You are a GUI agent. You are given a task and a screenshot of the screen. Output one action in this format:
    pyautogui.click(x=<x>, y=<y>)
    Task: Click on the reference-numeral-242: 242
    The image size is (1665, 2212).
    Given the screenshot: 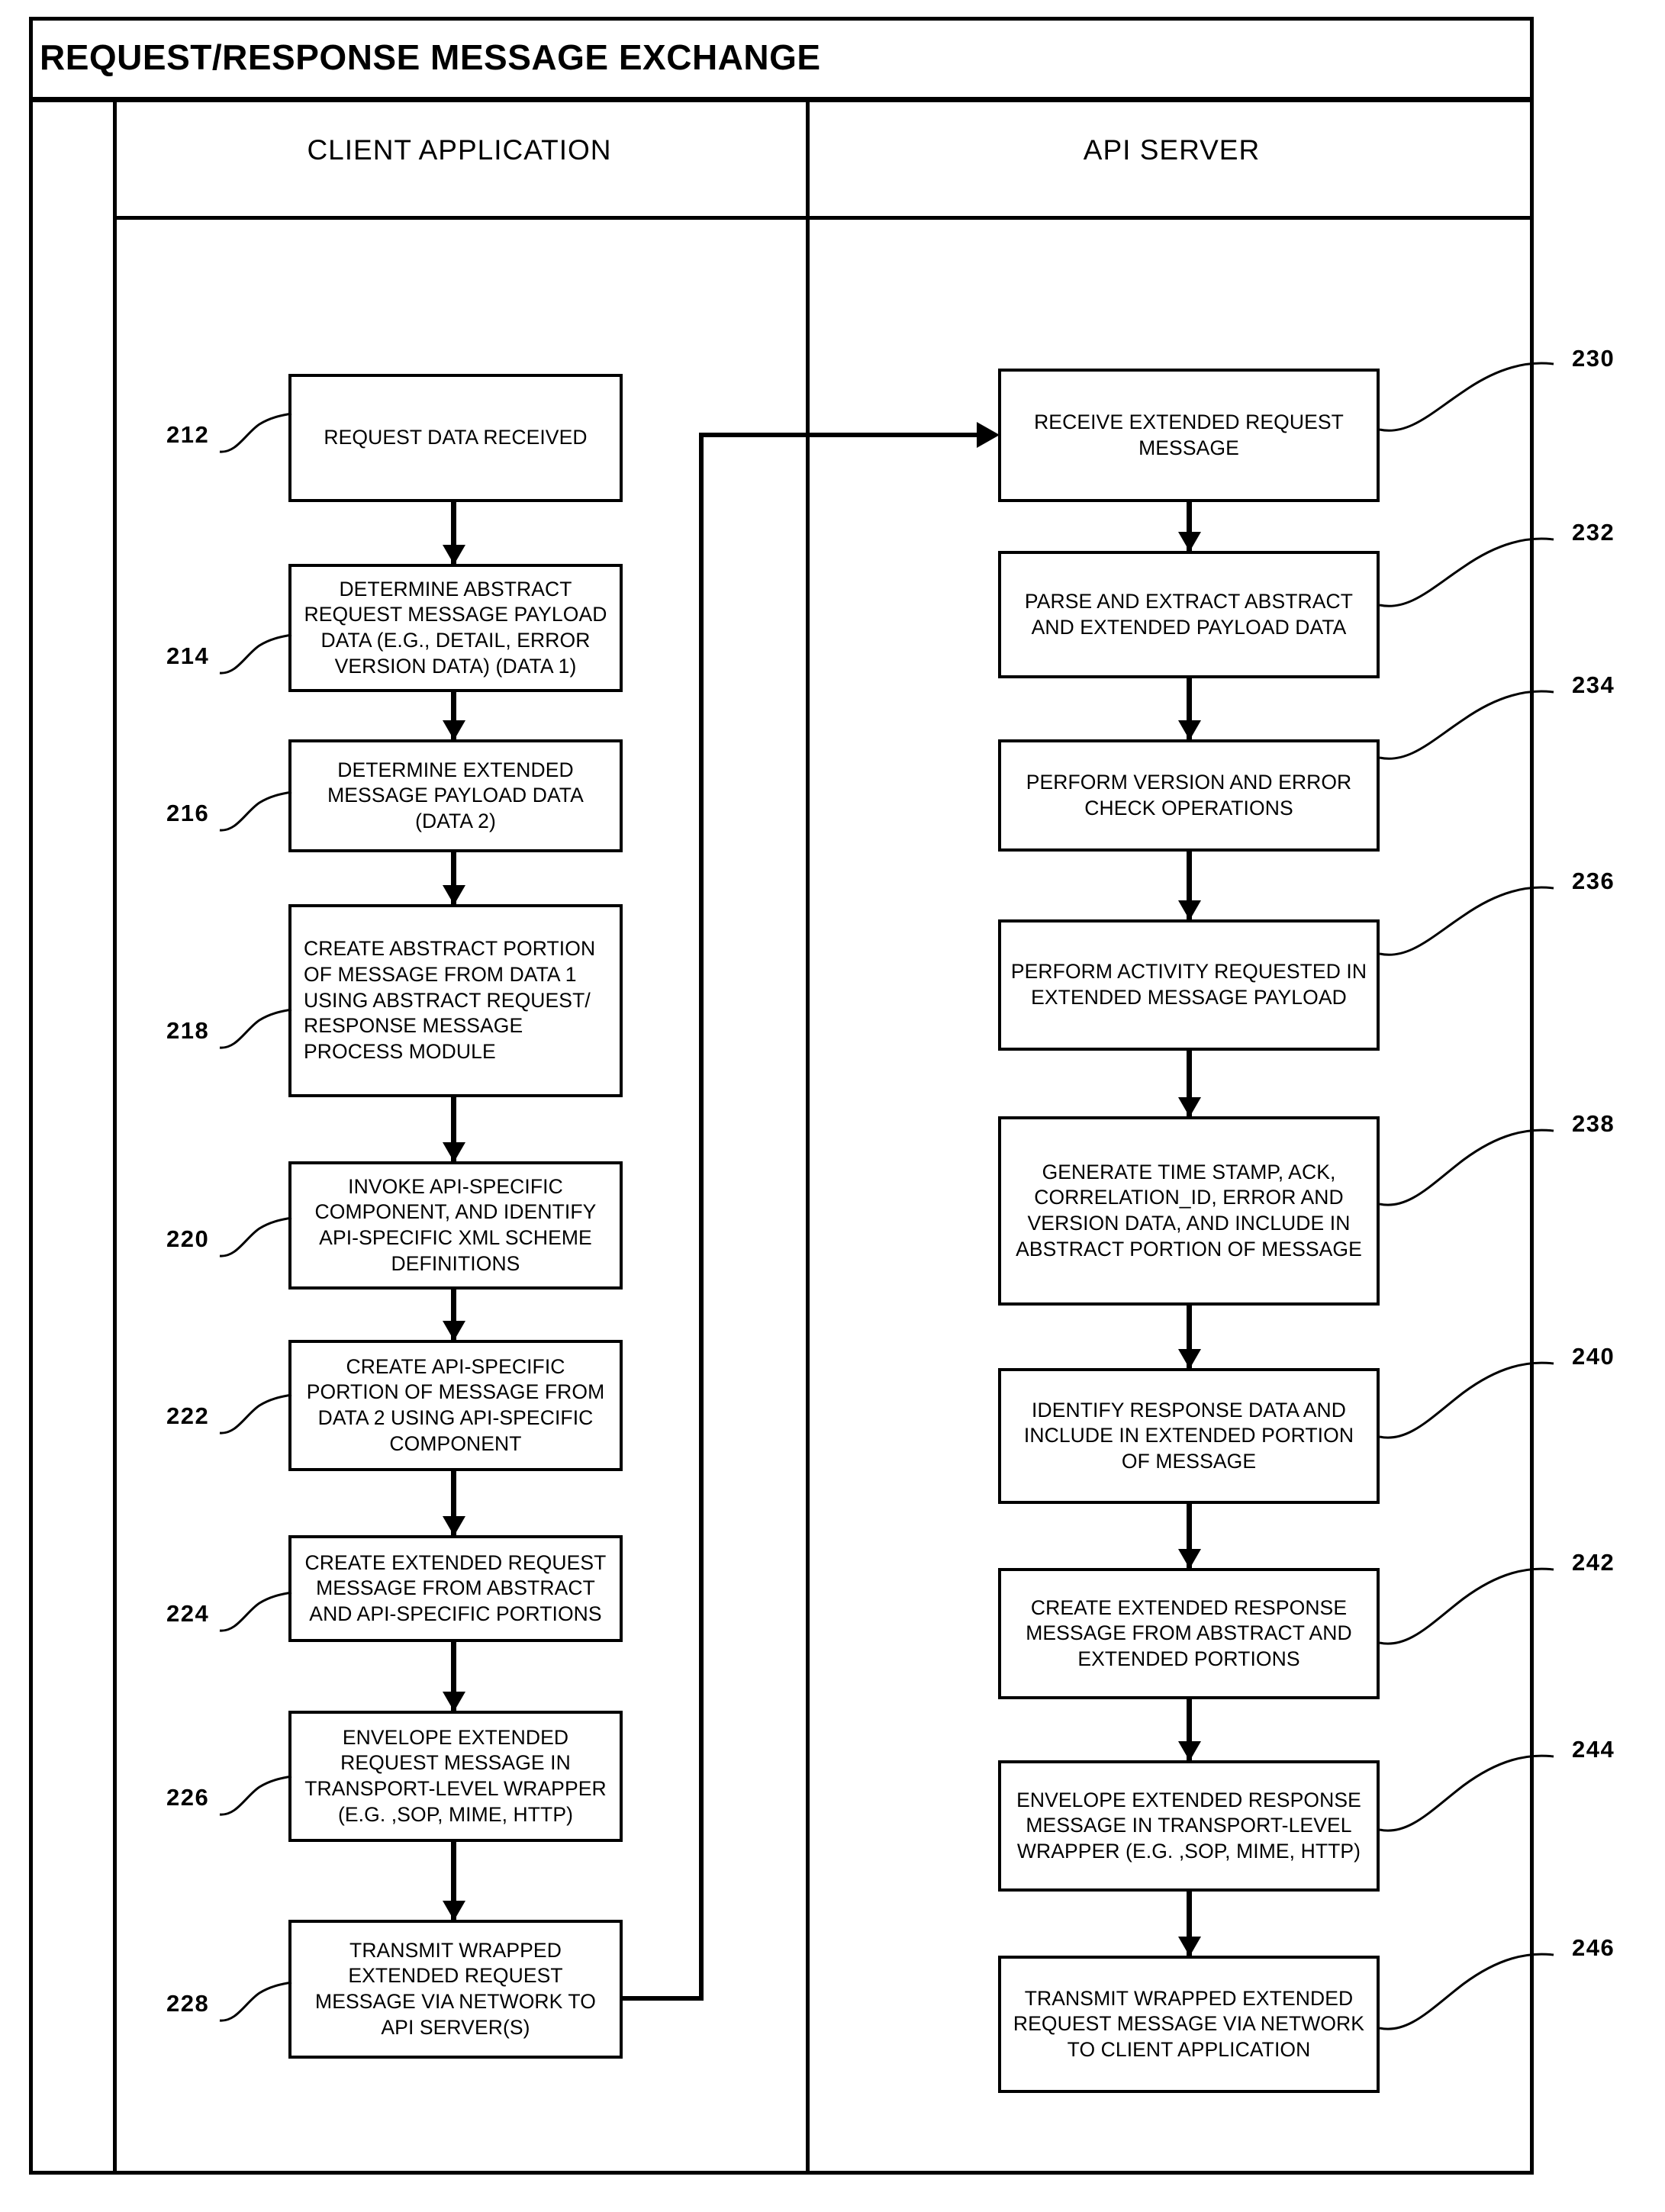 What is the action you would take?
    pyautogui.click(x=1594, y=1562)
    